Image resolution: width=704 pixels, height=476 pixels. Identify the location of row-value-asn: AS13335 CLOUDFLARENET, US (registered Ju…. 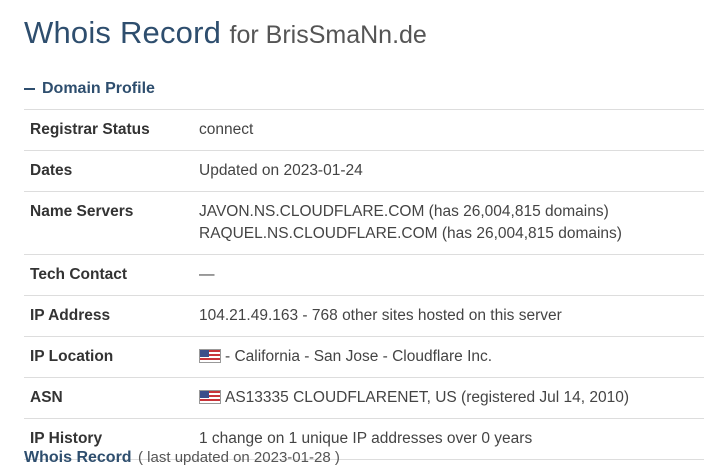
(448, 398).